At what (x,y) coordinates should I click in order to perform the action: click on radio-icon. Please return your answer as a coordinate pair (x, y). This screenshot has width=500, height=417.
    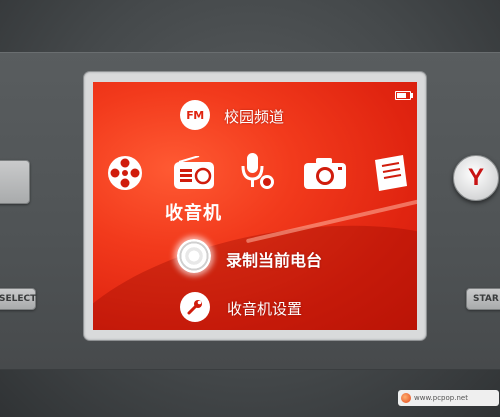
    Looking at the image, I should click on (194, 173).